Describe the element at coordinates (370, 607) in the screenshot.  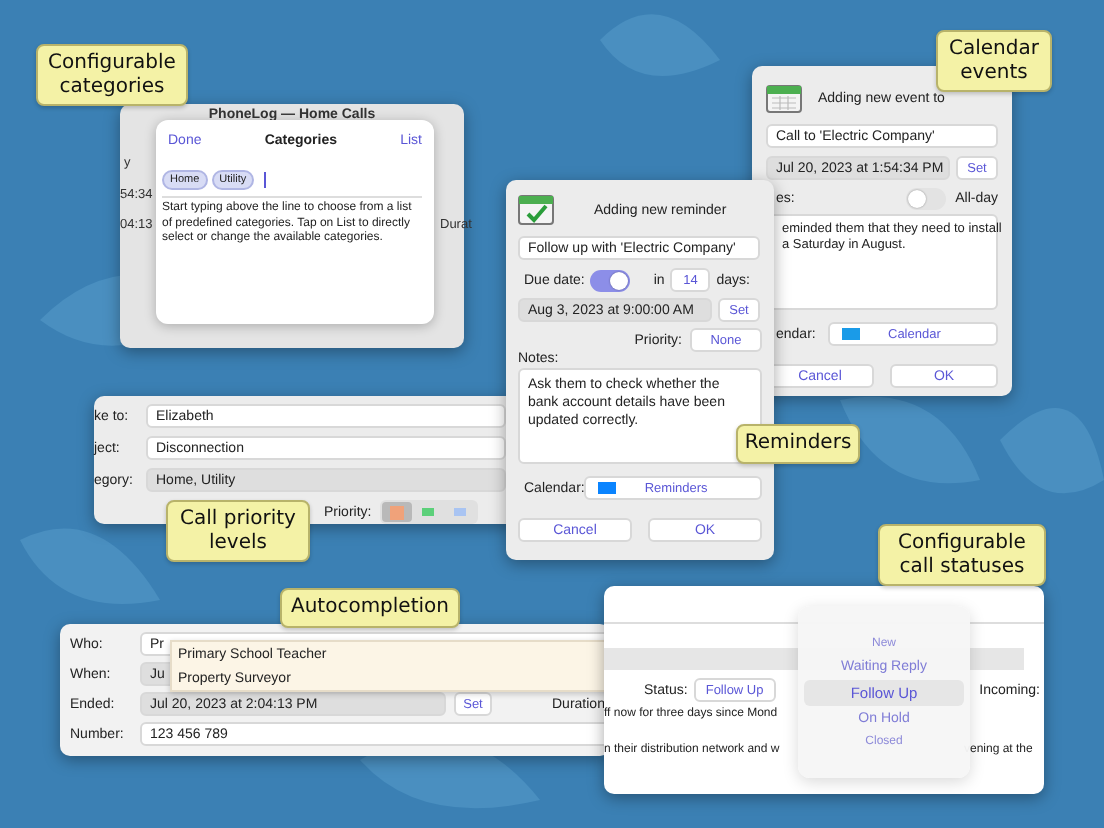
I see `feature-callout: Autocompletion` at that location.